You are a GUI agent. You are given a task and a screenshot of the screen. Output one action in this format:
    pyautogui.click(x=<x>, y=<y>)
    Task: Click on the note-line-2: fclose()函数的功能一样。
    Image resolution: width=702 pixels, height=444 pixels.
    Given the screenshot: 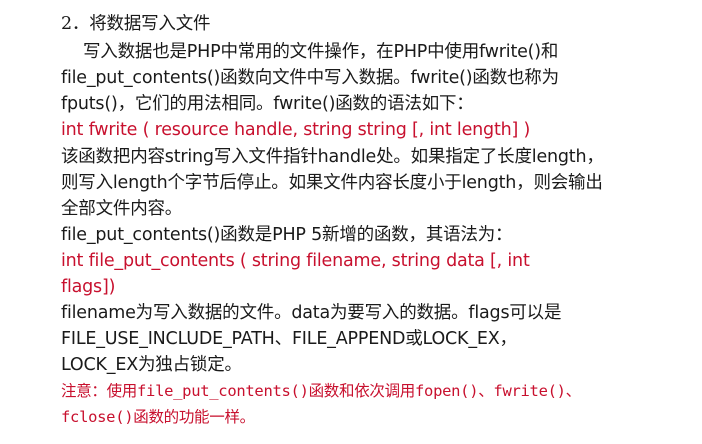 What is the action you would take?
    pyautogui.click(x=158, y=417)
    